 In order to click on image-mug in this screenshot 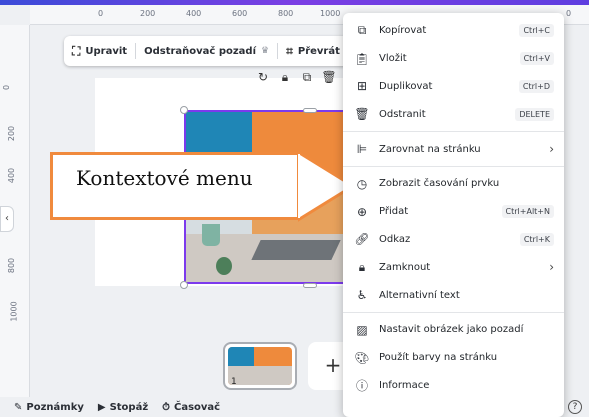, I will do `click(211, 235)`.